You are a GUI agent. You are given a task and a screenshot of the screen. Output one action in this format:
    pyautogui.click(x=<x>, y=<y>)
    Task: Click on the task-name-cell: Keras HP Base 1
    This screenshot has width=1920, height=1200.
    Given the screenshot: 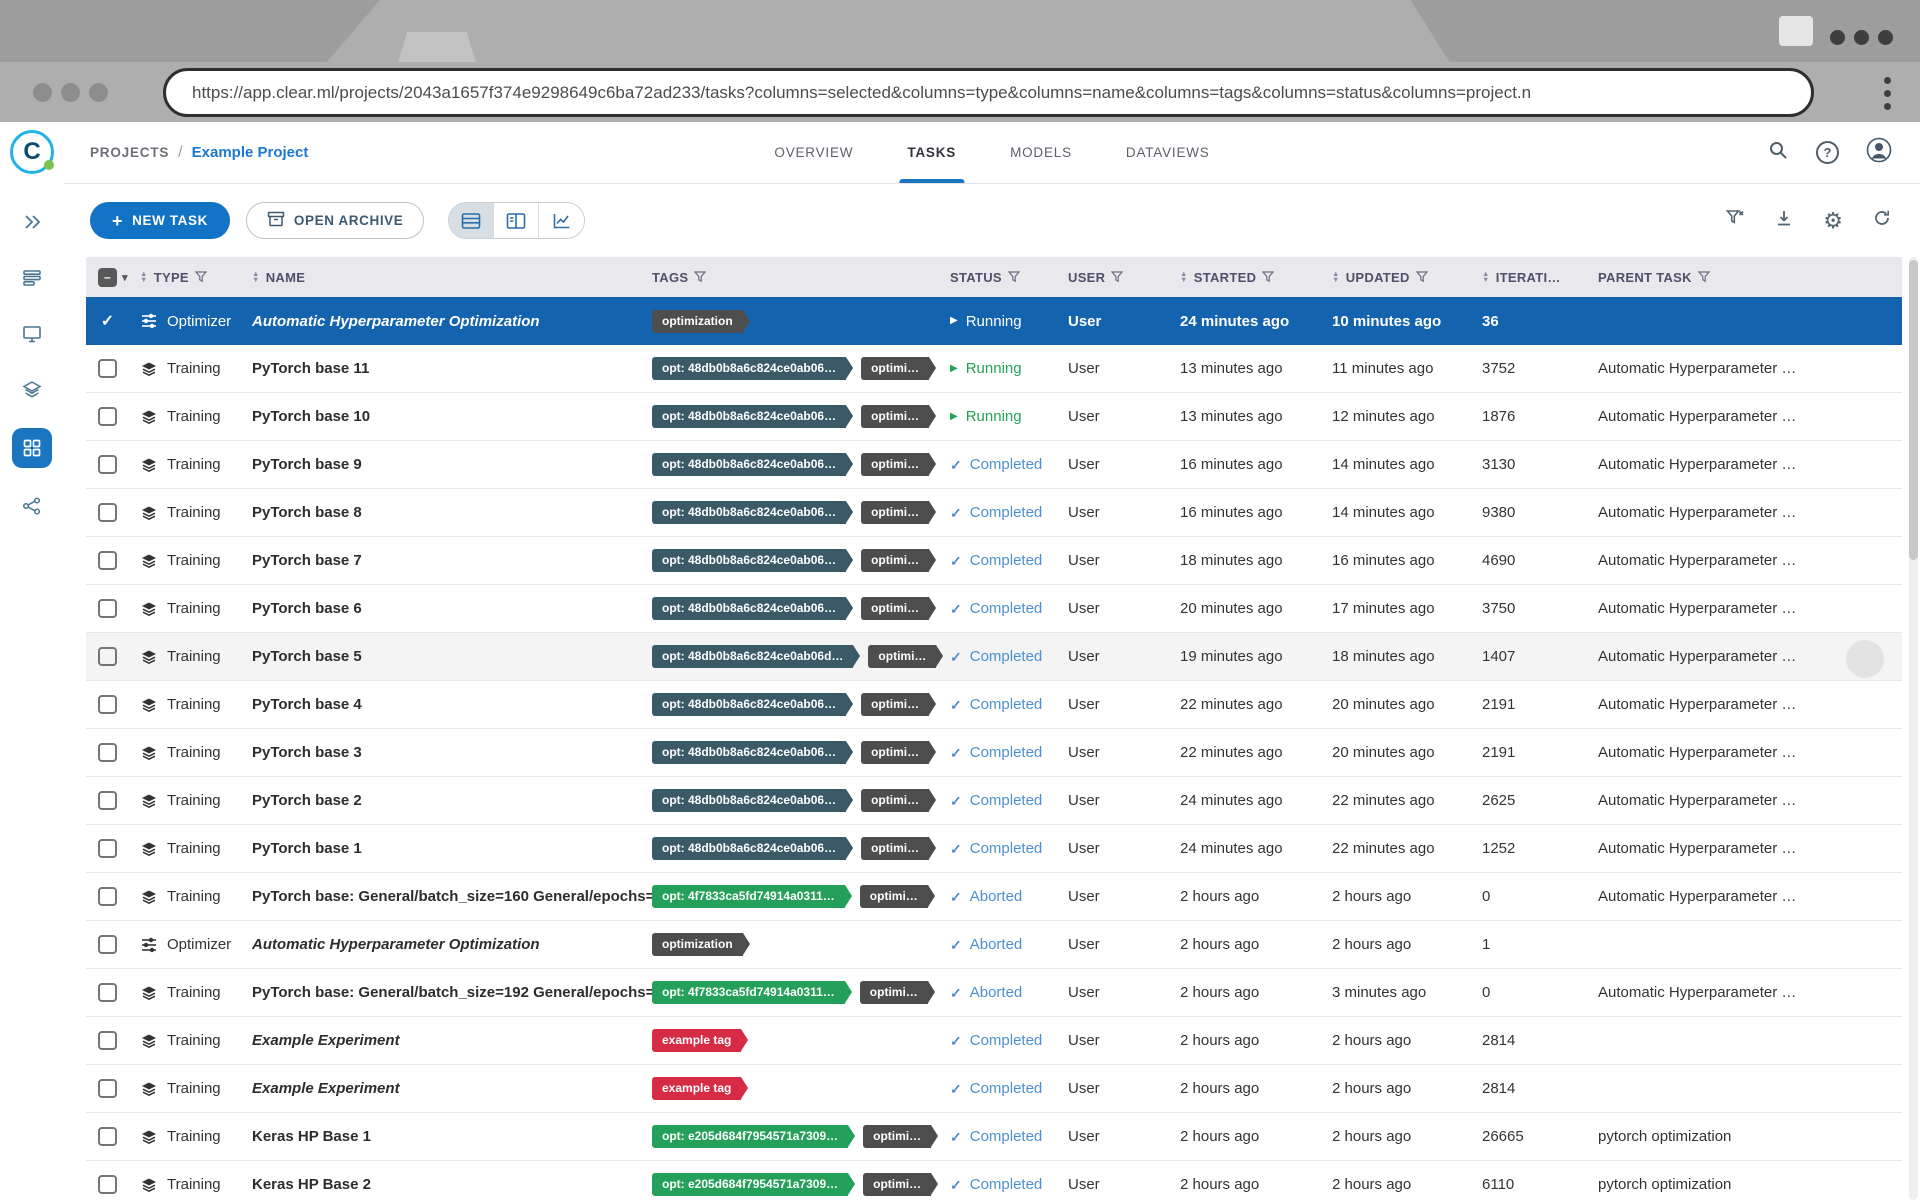 What is the action you would take?
    pyautogui.click(x=452, y=1136)
    